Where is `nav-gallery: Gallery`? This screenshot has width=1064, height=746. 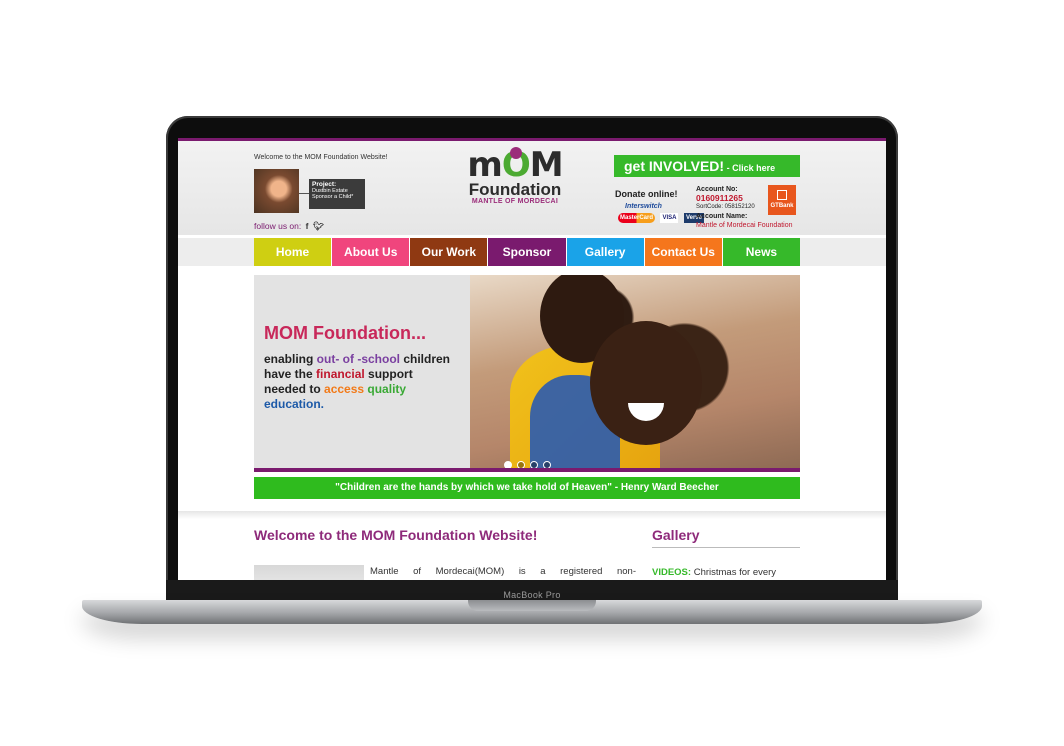
nav-gallery: Gallery is located at coordinates (605, 252).